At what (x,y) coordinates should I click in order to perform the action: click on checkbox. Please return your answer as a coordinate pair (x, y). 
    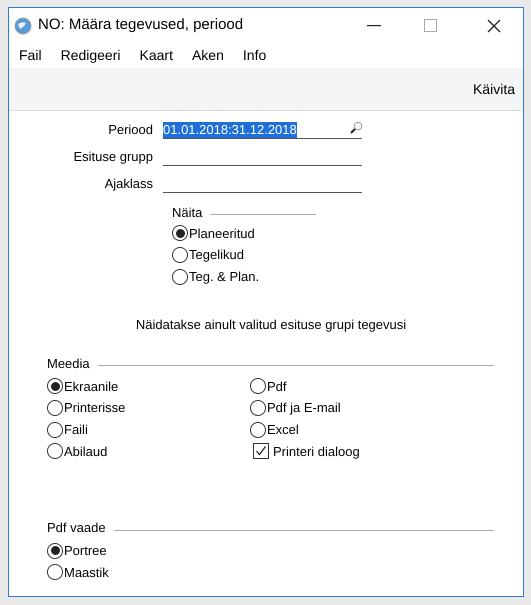
    Looking at the image, I should click on (261, 451).